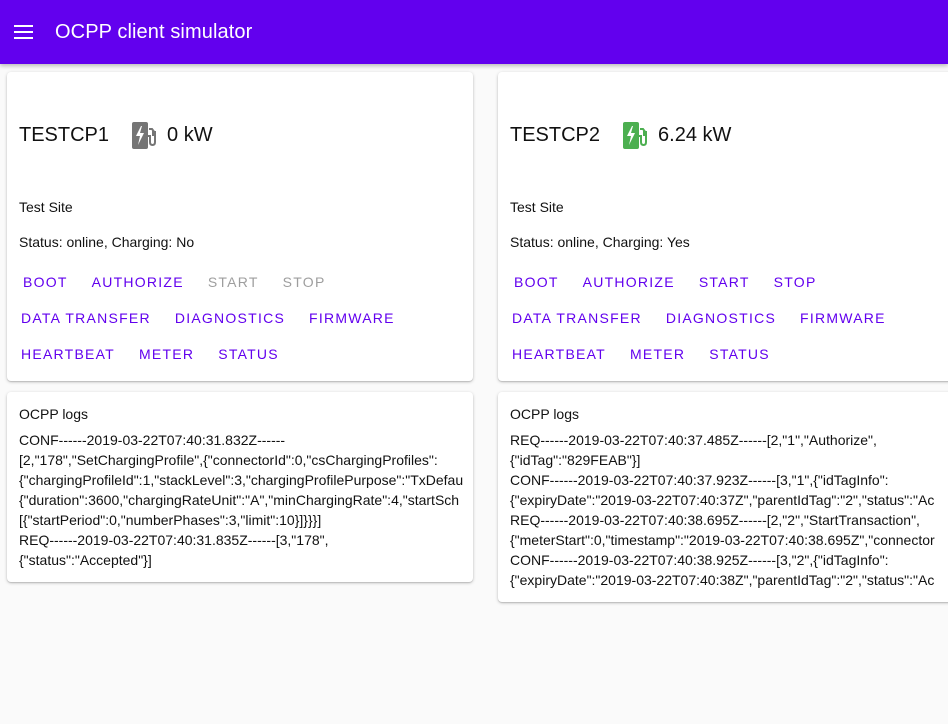 The height and width of the screenshot is (724, 948). What do you see at coordinates (85, 560) in the screenshot?
I see `log-line: {"status":"Accepted"}]` at bounding box center [85, 560].